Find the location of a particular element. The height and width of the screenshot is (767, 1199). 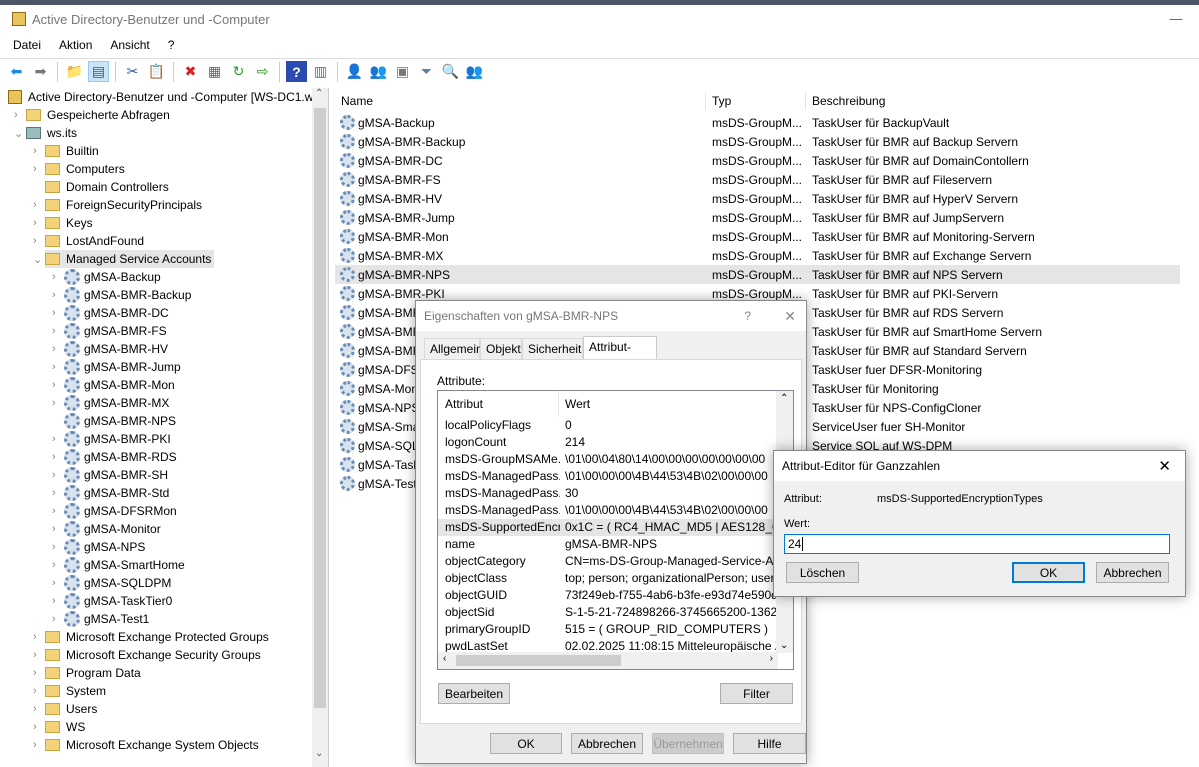

back-icon: ⬅ is located at coordinates (16, 71).